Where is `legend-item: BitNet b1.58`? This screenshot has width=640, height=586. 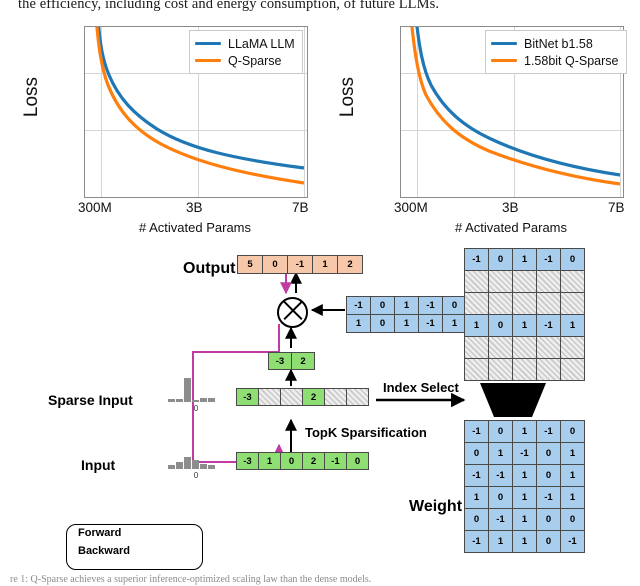
legend-item: BitNet b1.58 is located at coordinates (555, 43).